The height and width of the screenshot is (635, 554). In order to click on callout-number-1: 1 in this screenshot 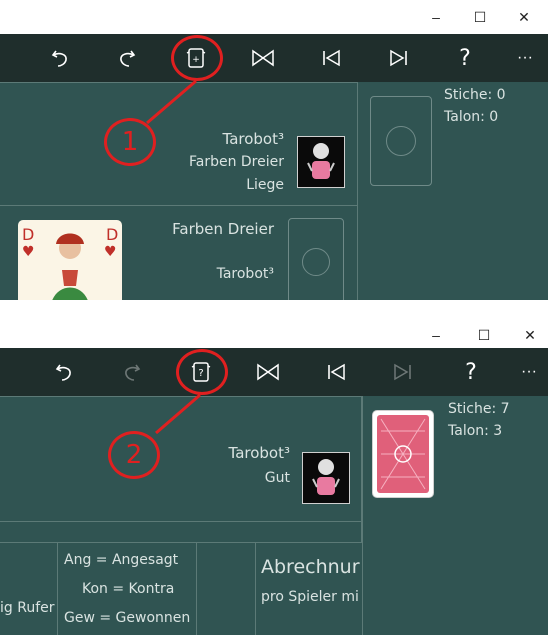, I will do `click(130, 142)`.